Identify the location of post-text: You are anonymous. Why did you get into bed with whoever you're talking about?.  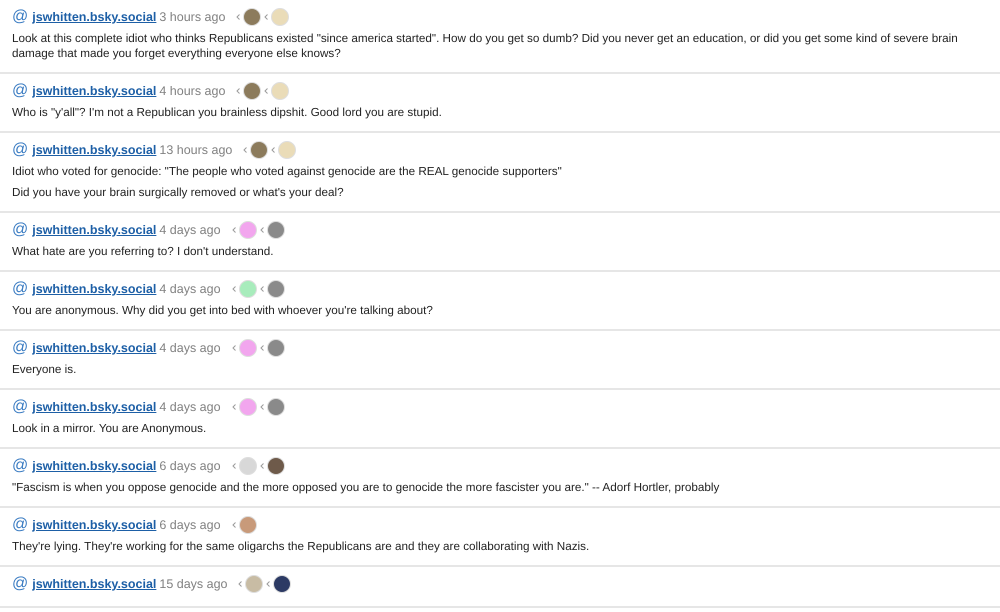
(223, 310).